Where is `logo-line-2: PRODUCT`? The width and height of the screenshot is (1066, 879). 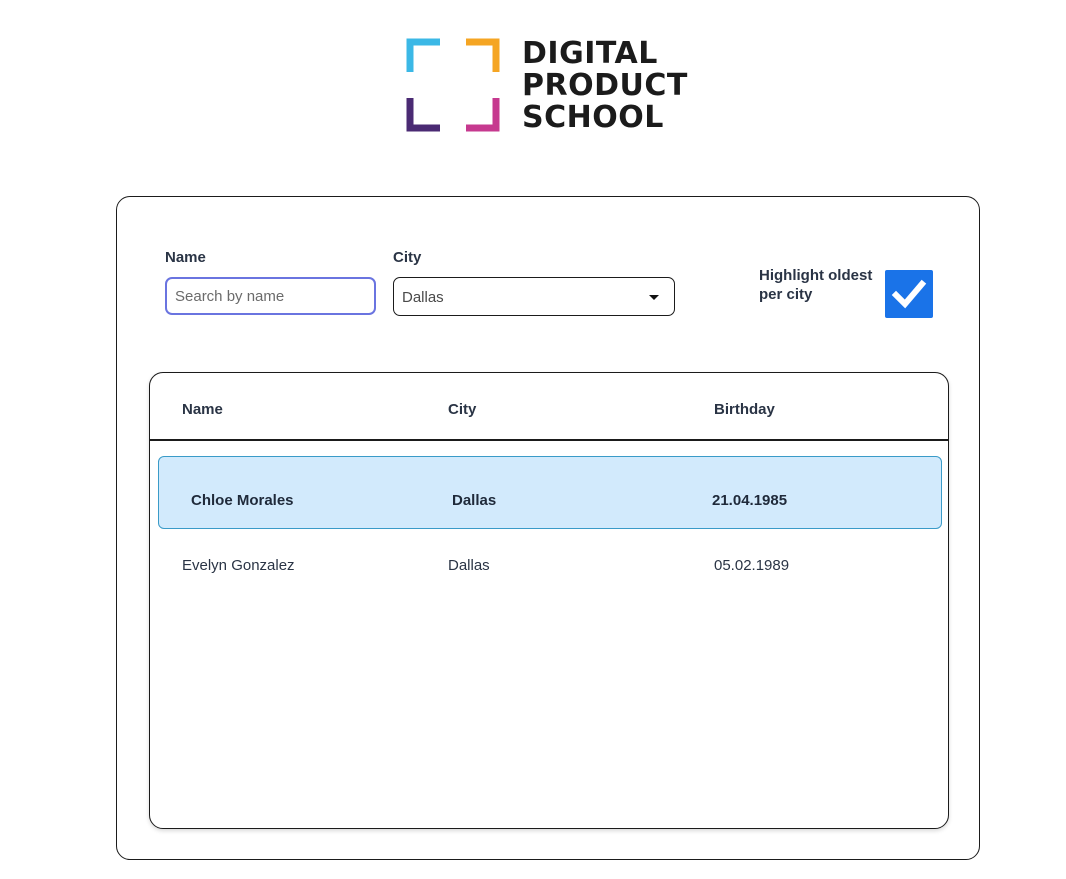 logo-line-2: PRODUCT is located at coordinates (605, 85).